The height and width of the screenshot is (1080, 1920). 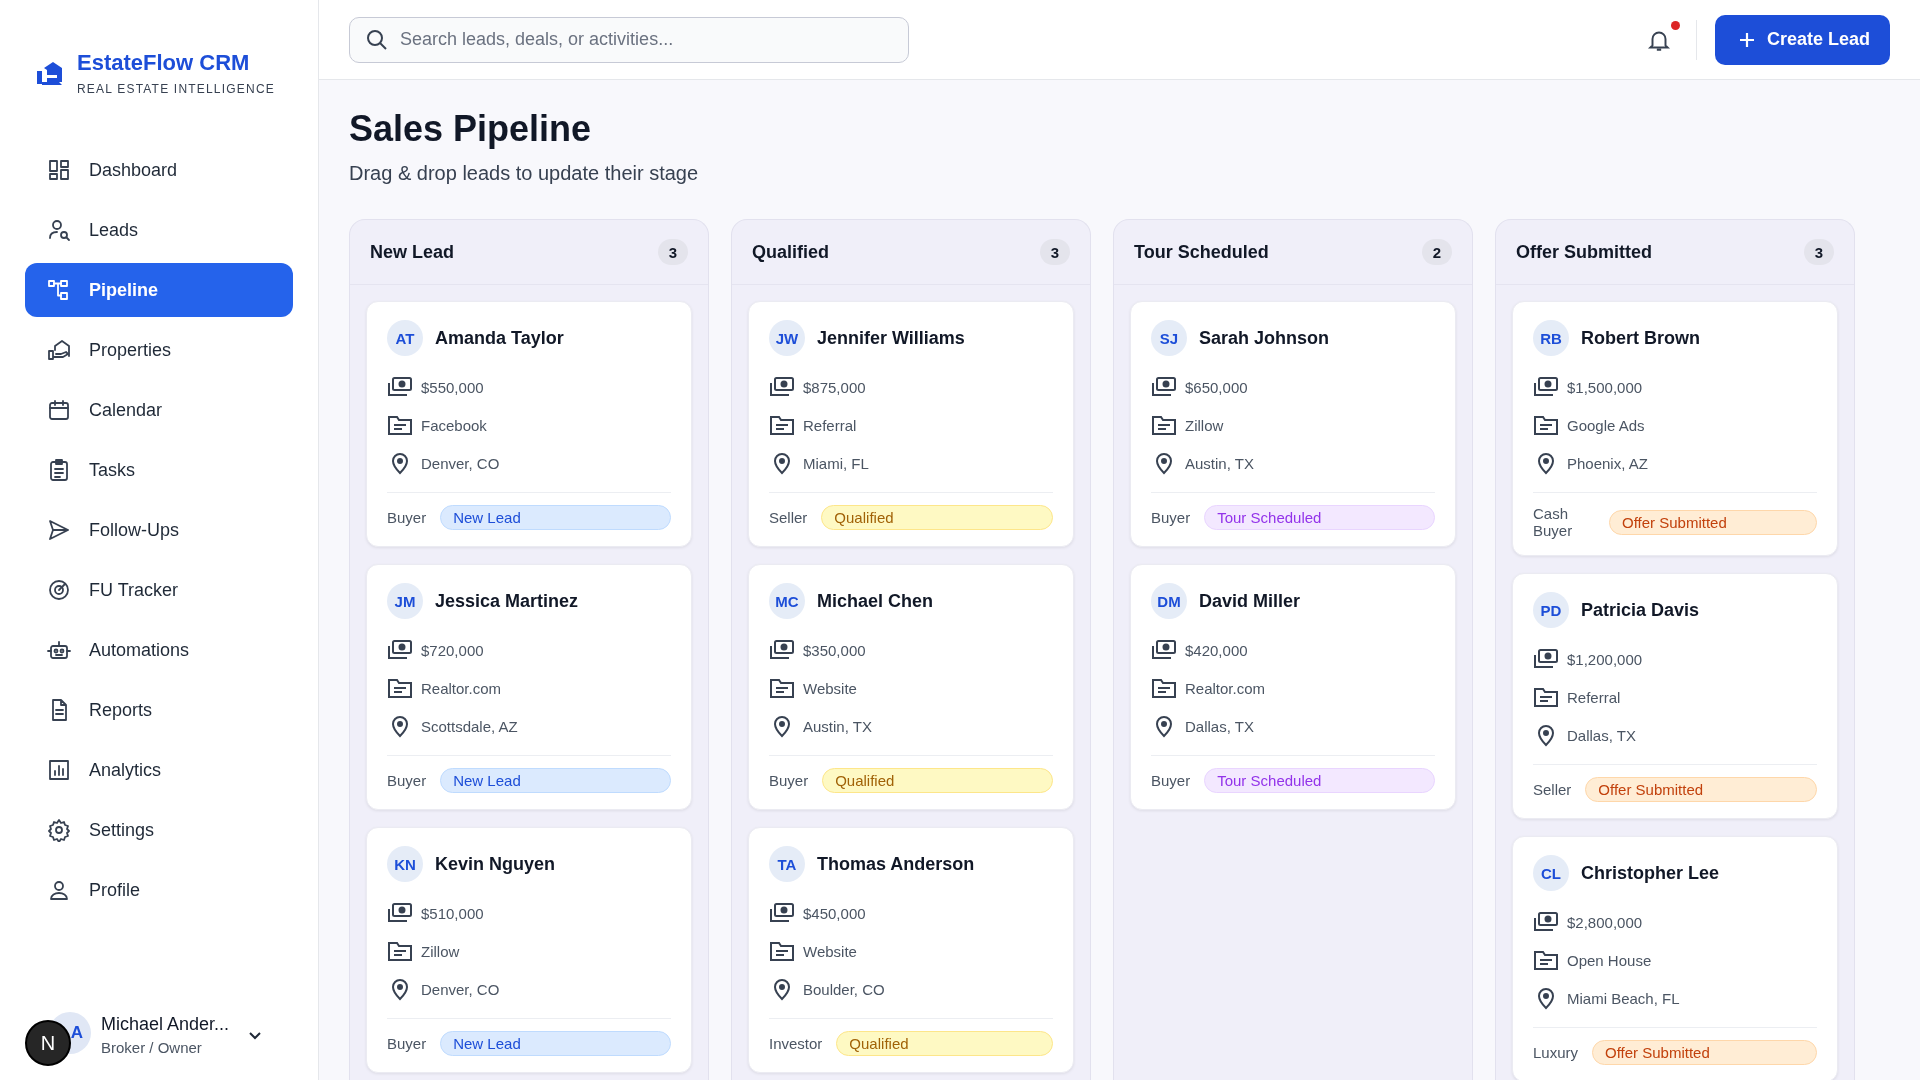 What do you see at coordinates (452, 913) in the screenshot?
I see `lead-price: $510,000` at bounding box center [452, 913].